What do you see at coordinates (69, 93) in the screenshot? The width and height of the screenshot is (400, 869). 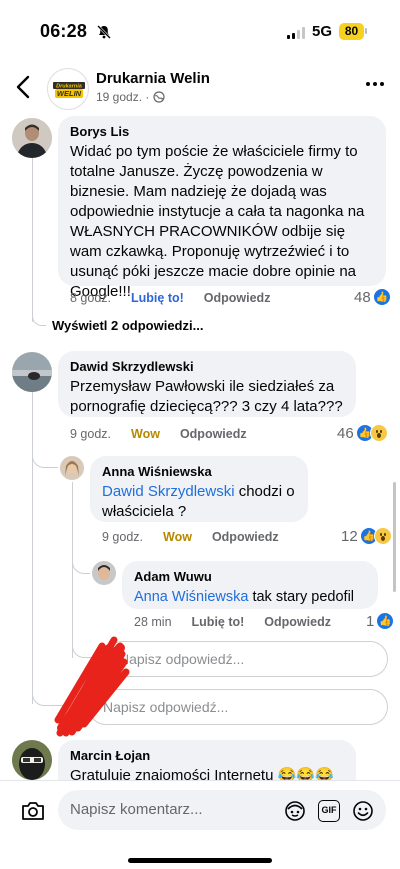 I see `svg-text: WELIN` at bounding box center [69, 93].